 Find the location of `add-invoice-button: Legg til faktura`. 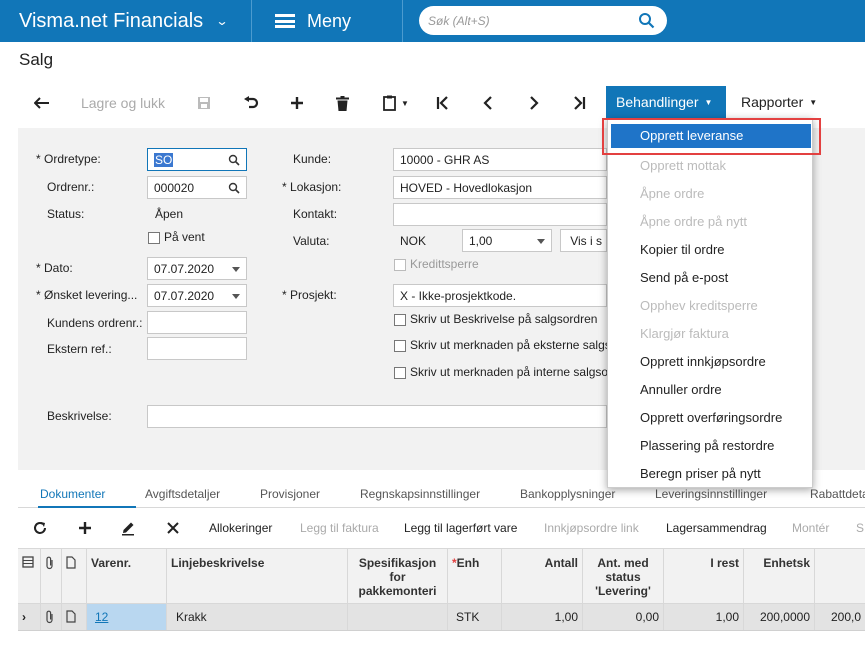

add-invoice-button: Legg til faktura is located at coordinates (339, 528).